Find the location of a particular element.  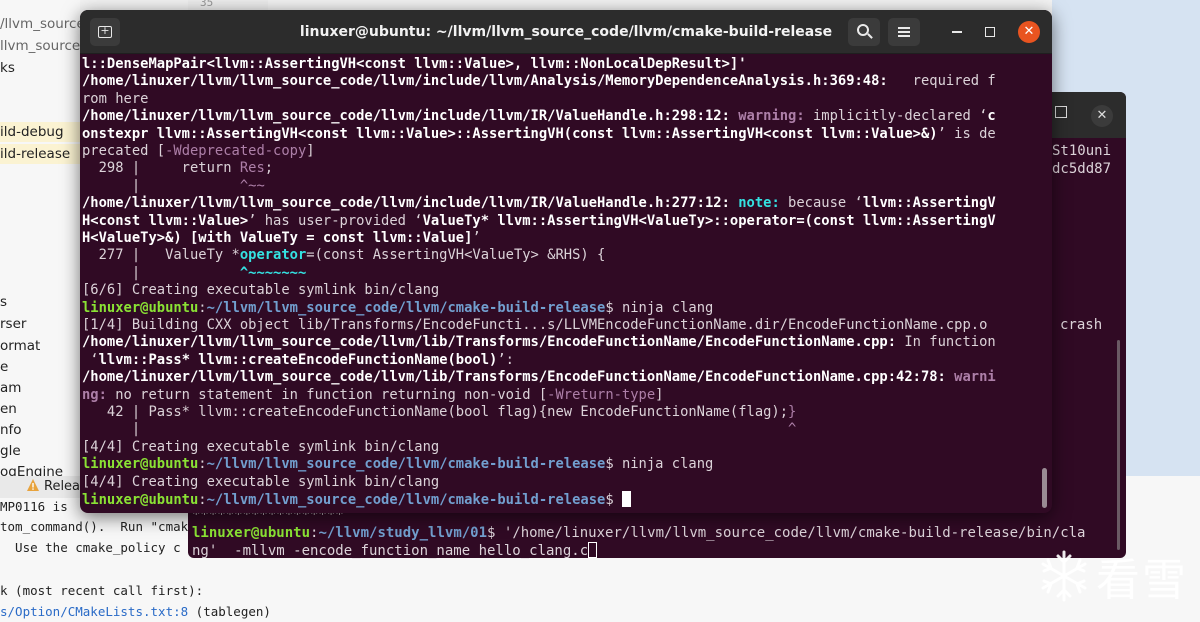

search-button is located at coordinates (864, 32).